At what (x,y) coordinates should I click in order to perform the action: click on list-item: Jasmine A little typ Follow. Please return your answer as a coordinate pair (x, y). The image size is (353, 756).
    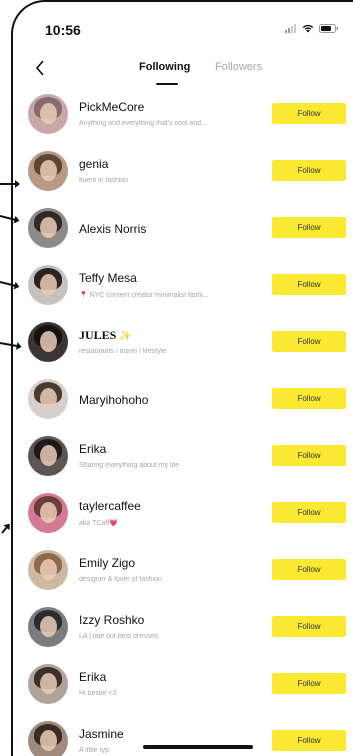
    Looking at the image, I should click on (183, 737).